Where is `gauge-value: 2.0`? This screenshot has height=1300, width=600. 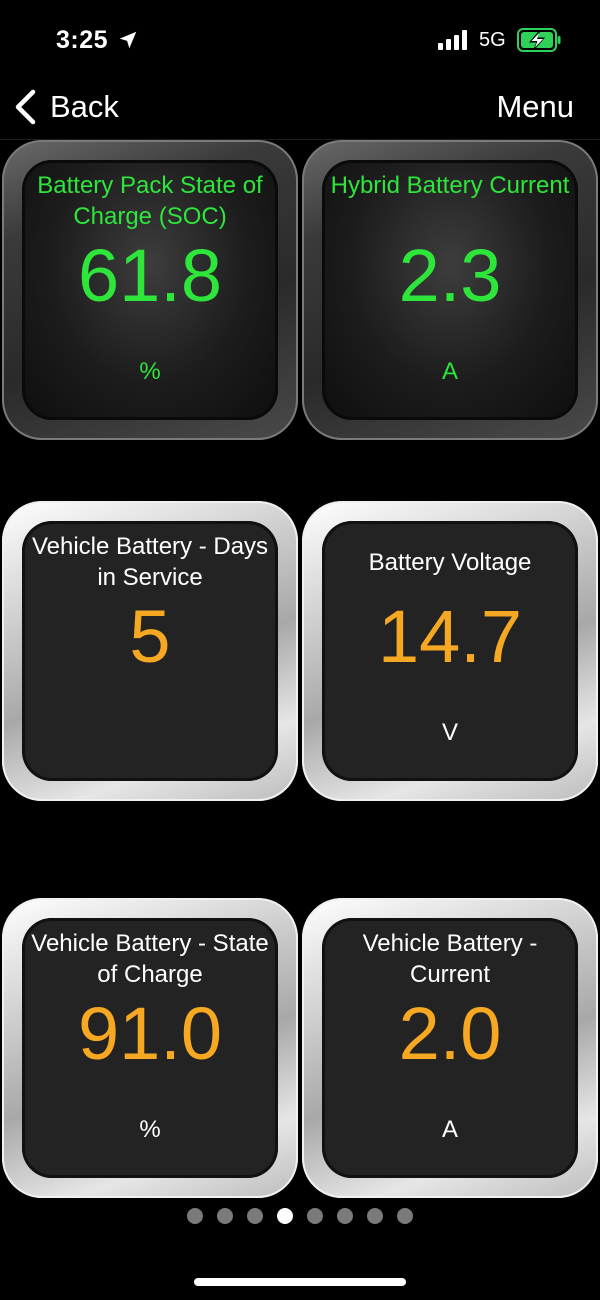
gauge-value: 2.0 is located at coordinates (450, 1033).